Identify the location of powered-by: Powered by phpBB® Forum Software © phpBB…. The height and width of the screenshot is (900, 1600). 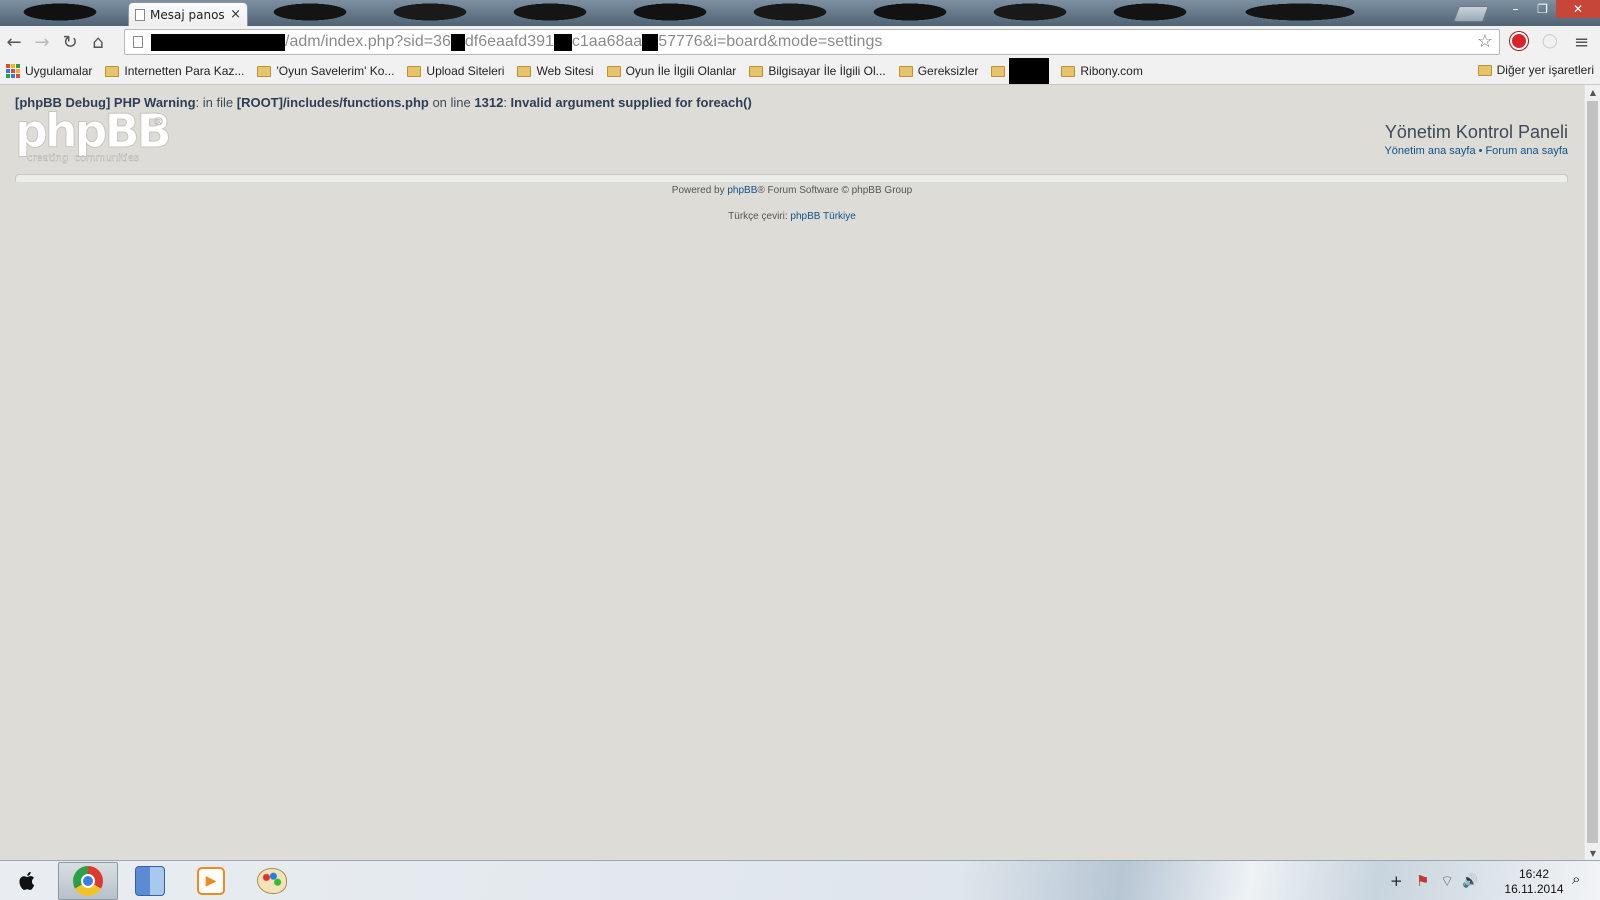
(792, 190).